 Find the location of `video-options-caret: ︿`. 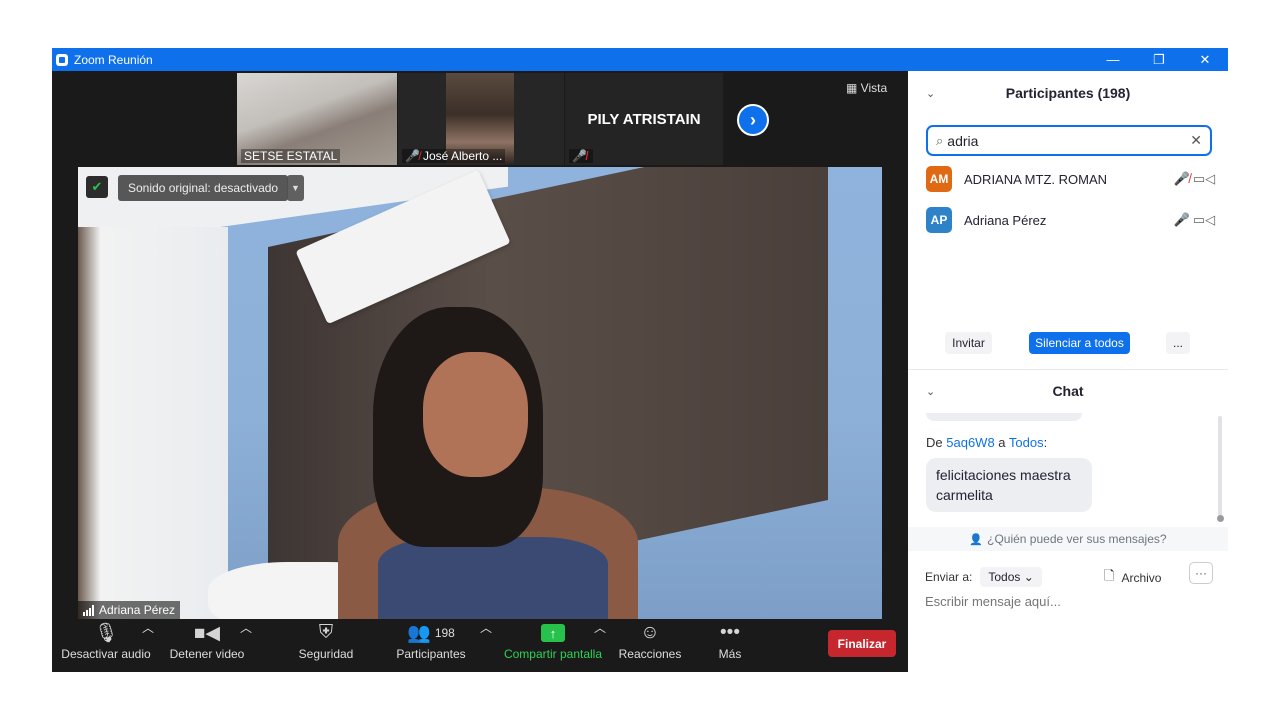

video-options-caret: ︿ is located at coordinates (246, 645).